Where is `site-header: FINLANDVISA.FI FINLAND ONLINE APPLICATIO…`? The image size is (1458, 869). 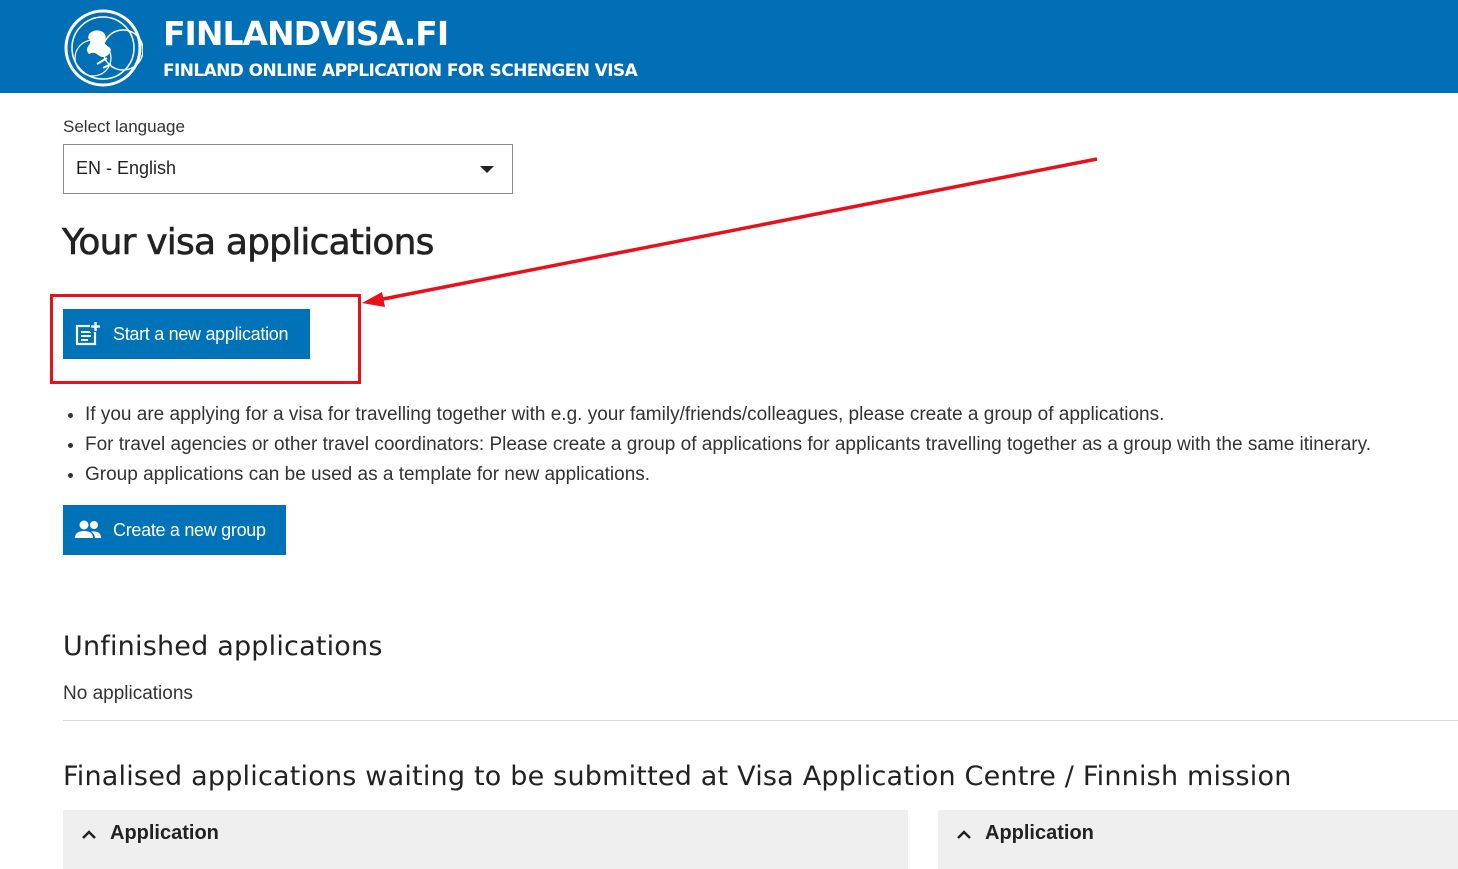
site-header: FINLANDVISA.FI FINLAND ONLINE APPLICATIO… is located at coordinates (729, 46).